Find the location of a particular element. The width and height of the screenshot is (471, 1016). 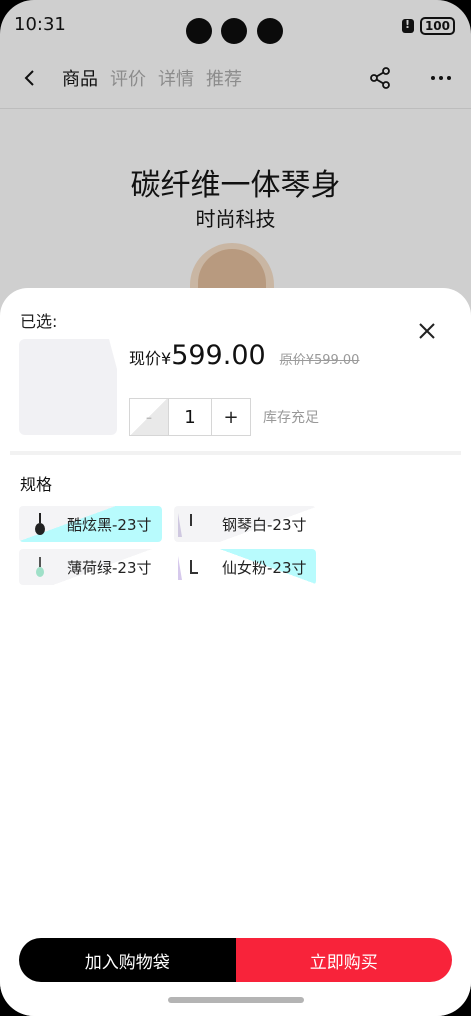

nav-divider is located at coordinates (235, 108).